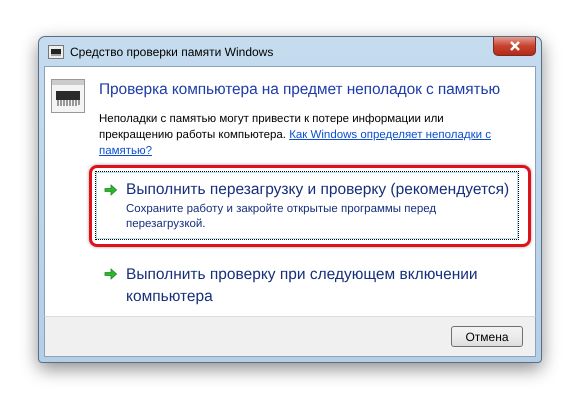  I want to click on close-button, so click(514, 46).